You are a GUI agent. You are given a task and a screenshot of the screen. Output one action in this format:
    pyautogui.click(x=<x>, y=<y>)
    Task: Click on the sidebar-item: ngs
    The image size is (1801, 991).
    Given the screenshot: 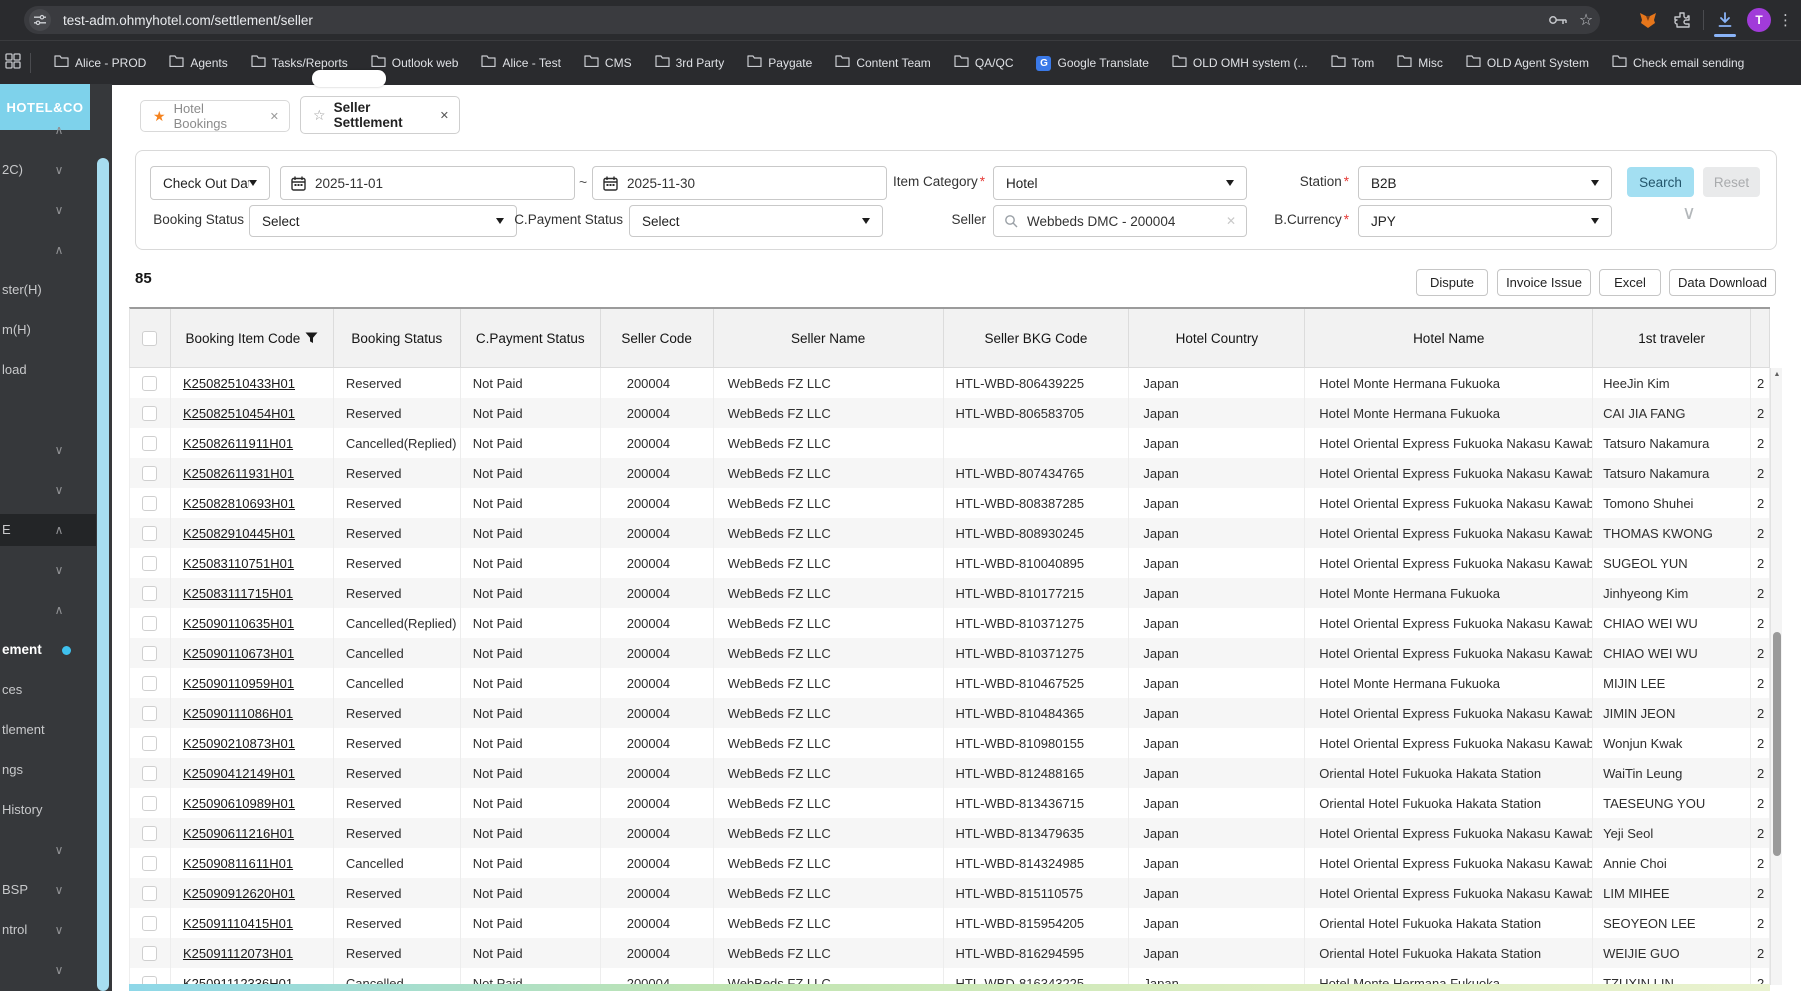 What is the action you would take?
    pyautogui.click(x=48, y=770)
    